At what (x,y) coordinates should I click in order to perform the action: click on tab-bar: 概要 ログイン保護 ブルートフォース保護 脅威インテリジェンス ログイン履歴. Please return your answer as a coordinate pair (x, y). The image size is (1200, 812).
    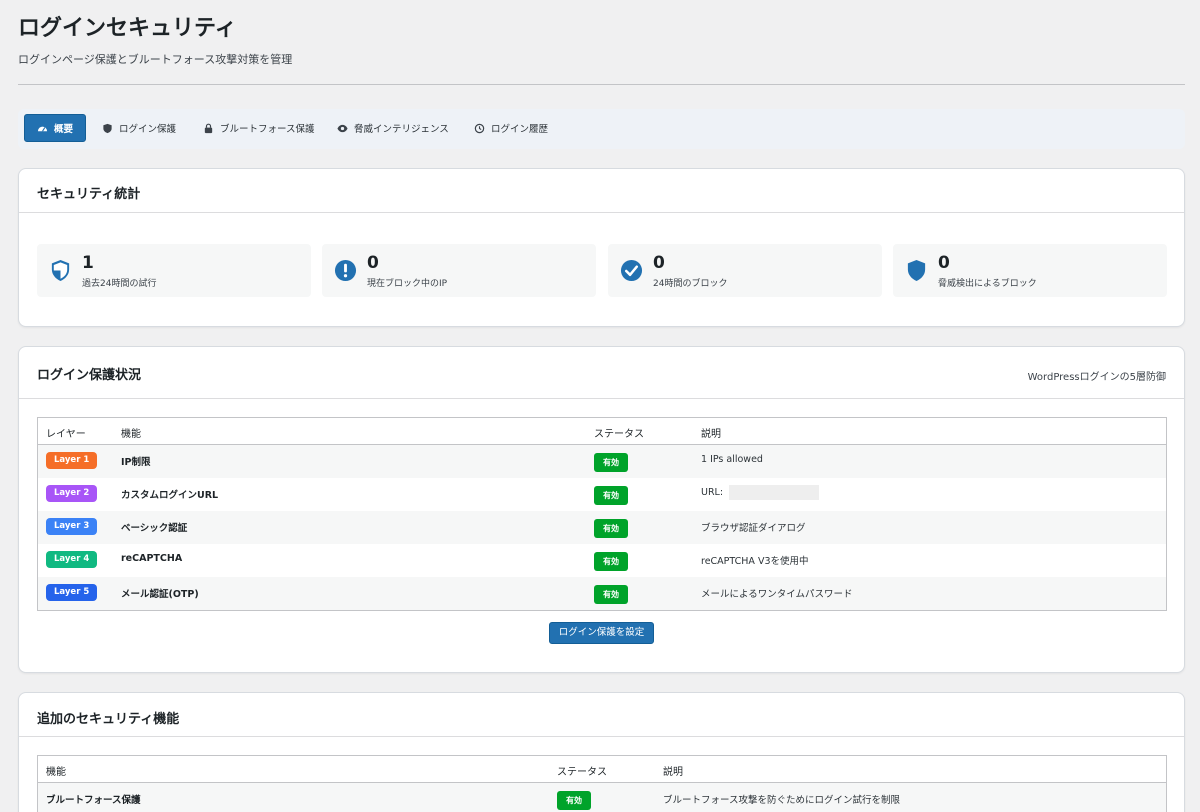
    Looking at the image, I should click on (601, 129).